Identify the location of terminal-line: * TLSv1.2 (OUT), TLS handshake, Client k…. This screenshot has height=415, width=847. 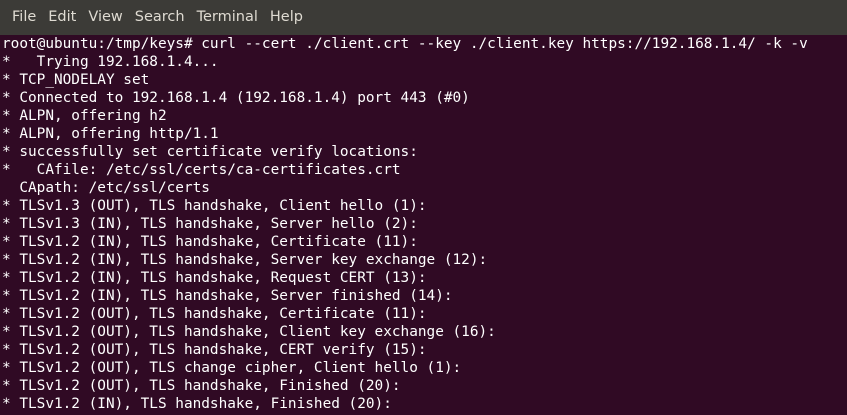
(249, 332).